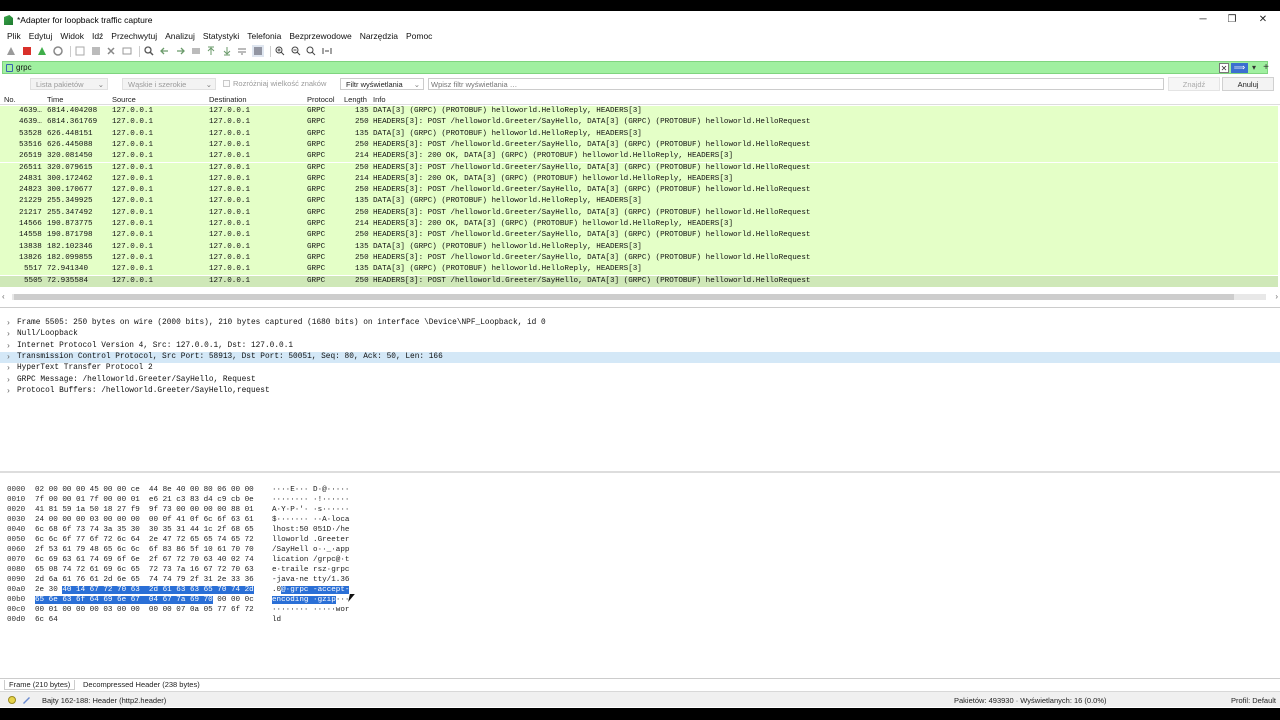 This screenshot has width=1280, height=720. Describe the element at coordinates (40, 685) in the screenshot. I see `tab-frame-bytes: Frame (210 bytes)` at that location.